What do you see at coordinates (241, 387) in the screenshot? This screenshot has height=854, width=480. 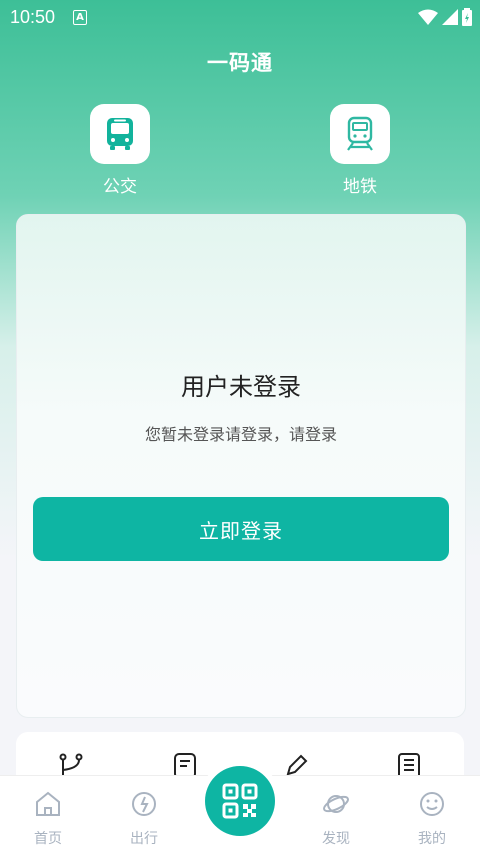 I see `login-status-heading: 用户未登录` at bounding box center [241, 387].